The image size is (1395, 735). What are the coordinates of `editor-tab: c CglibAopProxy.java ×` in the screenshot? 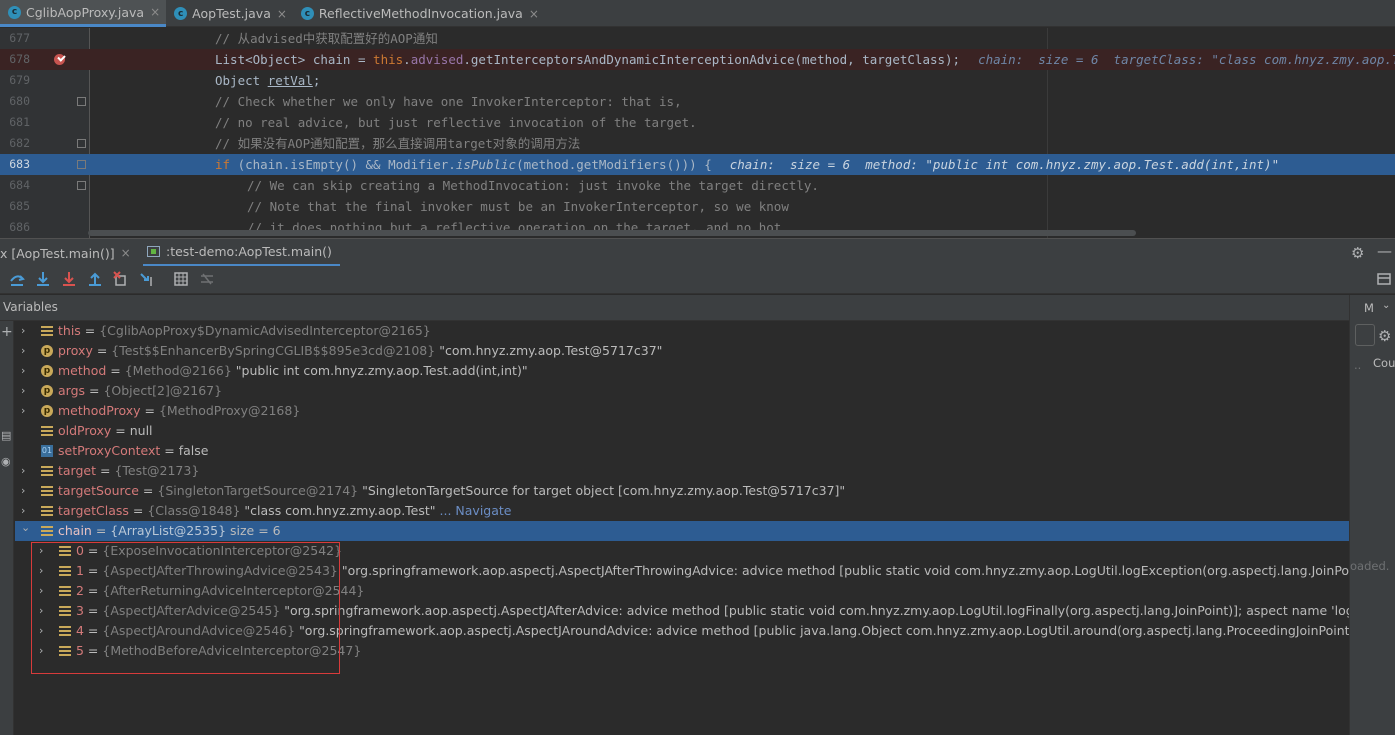 It's located at (83, 13).